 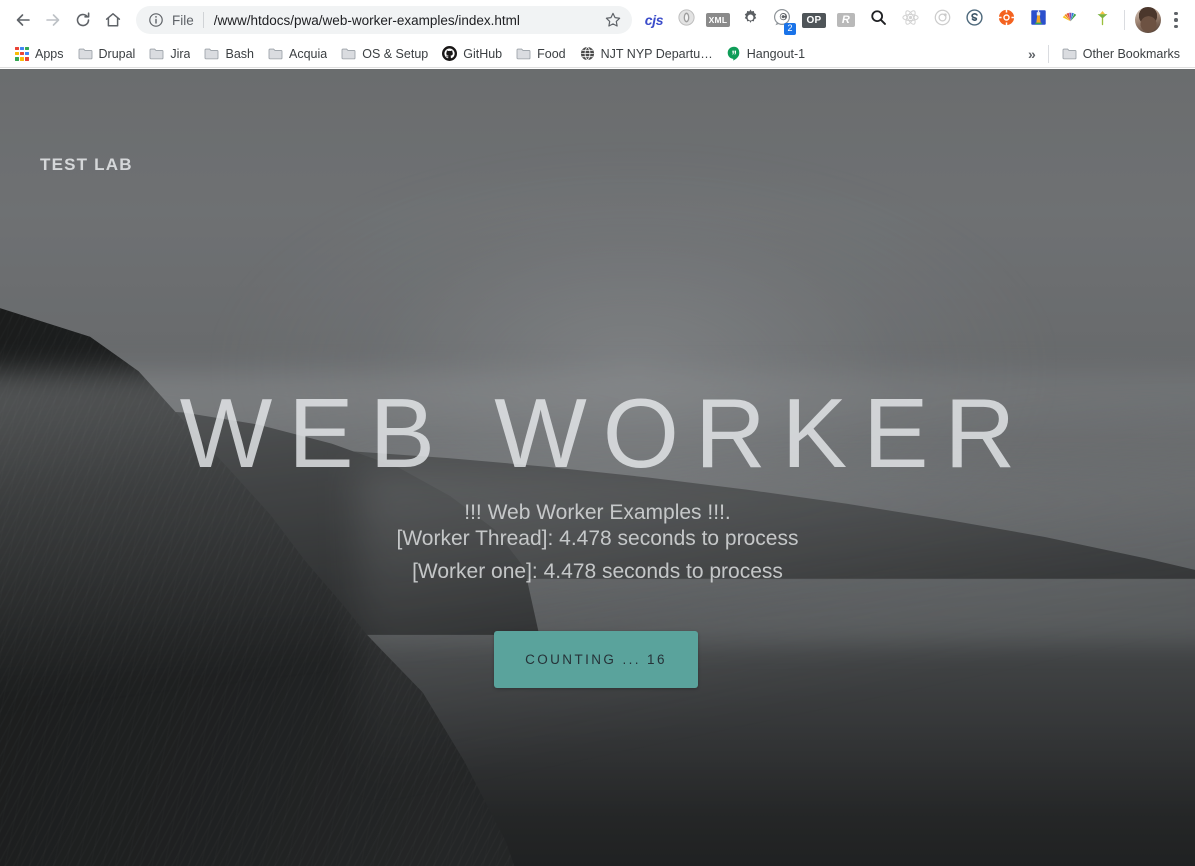 I want to click on target-circle-icon, so click(x=942, y=20).